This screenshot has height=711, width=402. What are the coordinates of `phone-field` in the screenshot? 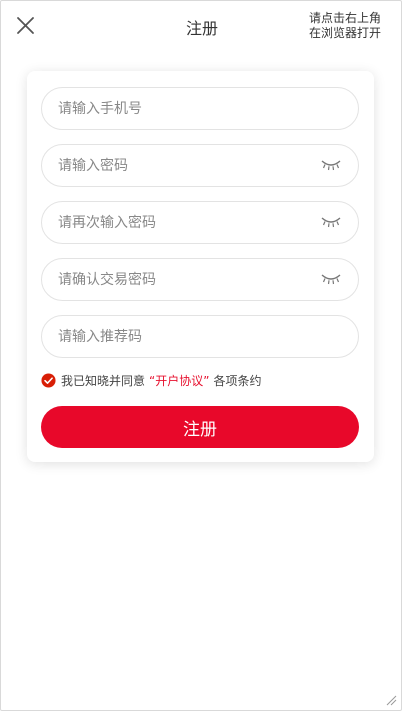 It's located at (200, 108).